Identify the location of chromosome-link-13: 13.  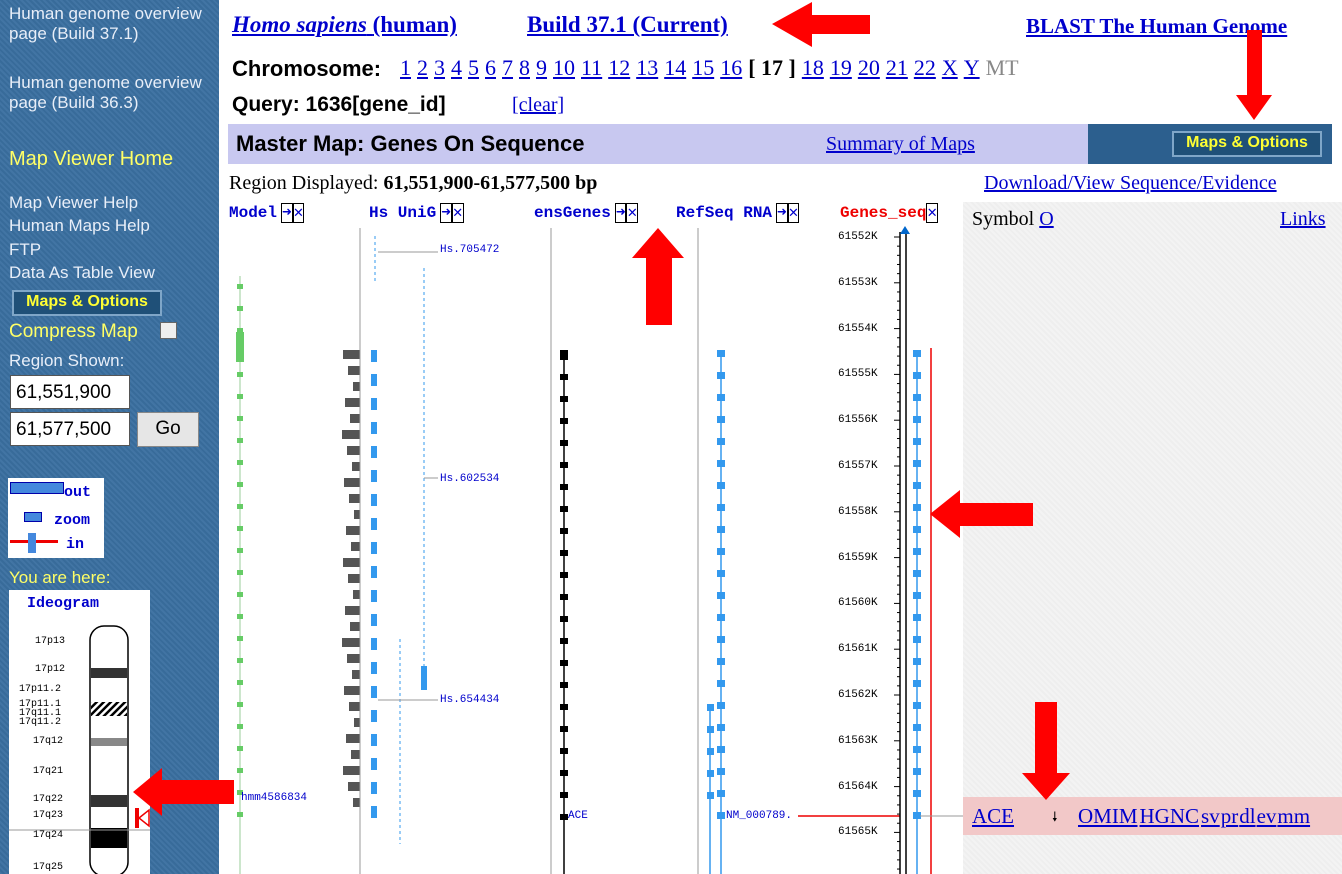
(647, 67).